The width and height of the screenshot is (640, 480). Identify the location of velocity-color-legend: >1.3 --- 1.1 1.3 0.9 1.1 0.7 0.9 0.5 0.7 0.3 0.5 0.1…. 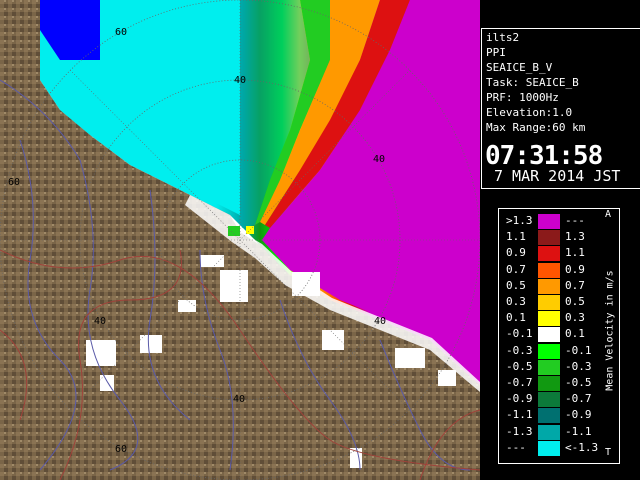
(559, 336).